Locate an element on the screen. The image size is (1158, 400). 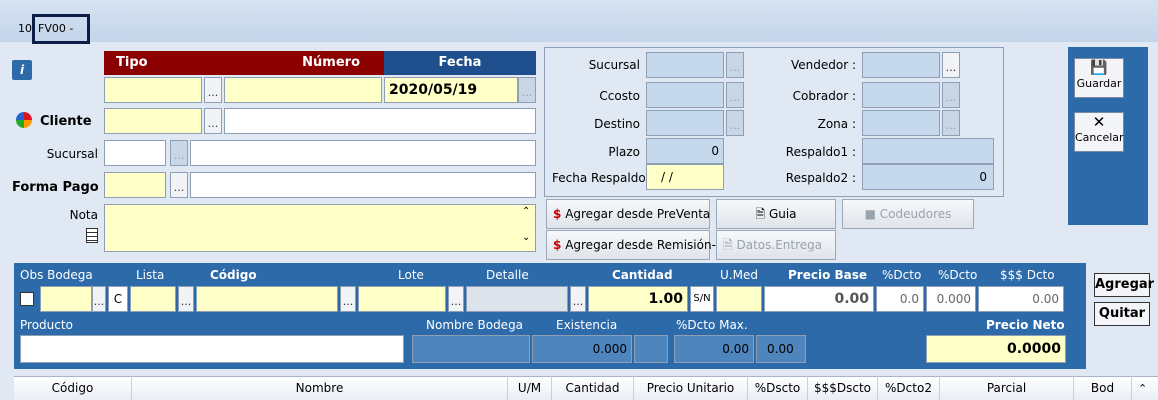
close-icon: ✕ is located at coordinates (1099, 122).